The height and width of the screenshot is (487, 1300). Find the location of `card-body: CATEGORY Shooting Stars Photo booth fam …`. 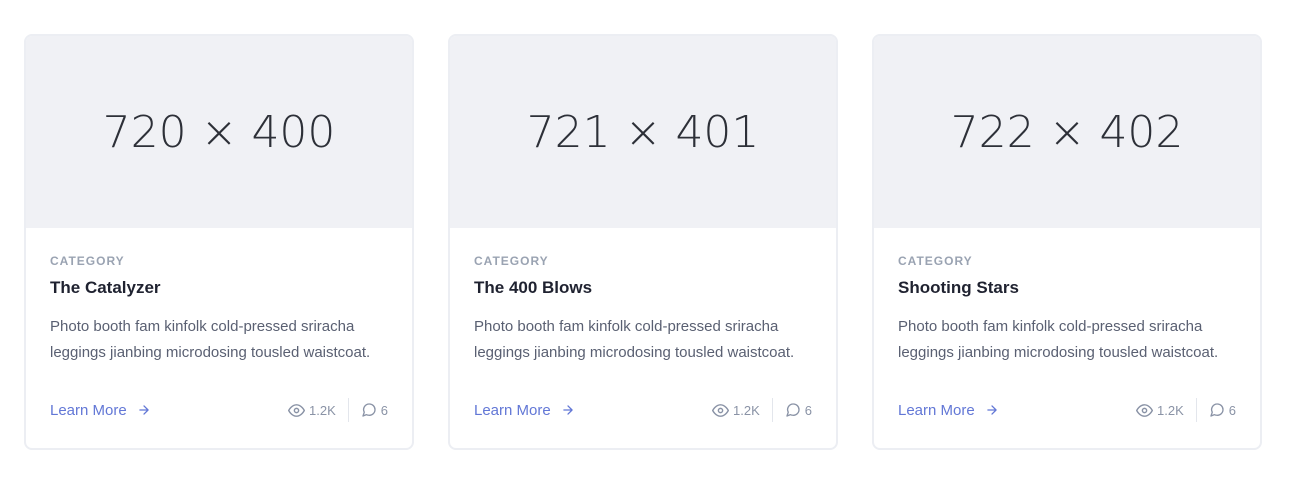

card-body: CATEGORY Shooting Stars Photo booth fam … is located at coordinates (1067, 338).